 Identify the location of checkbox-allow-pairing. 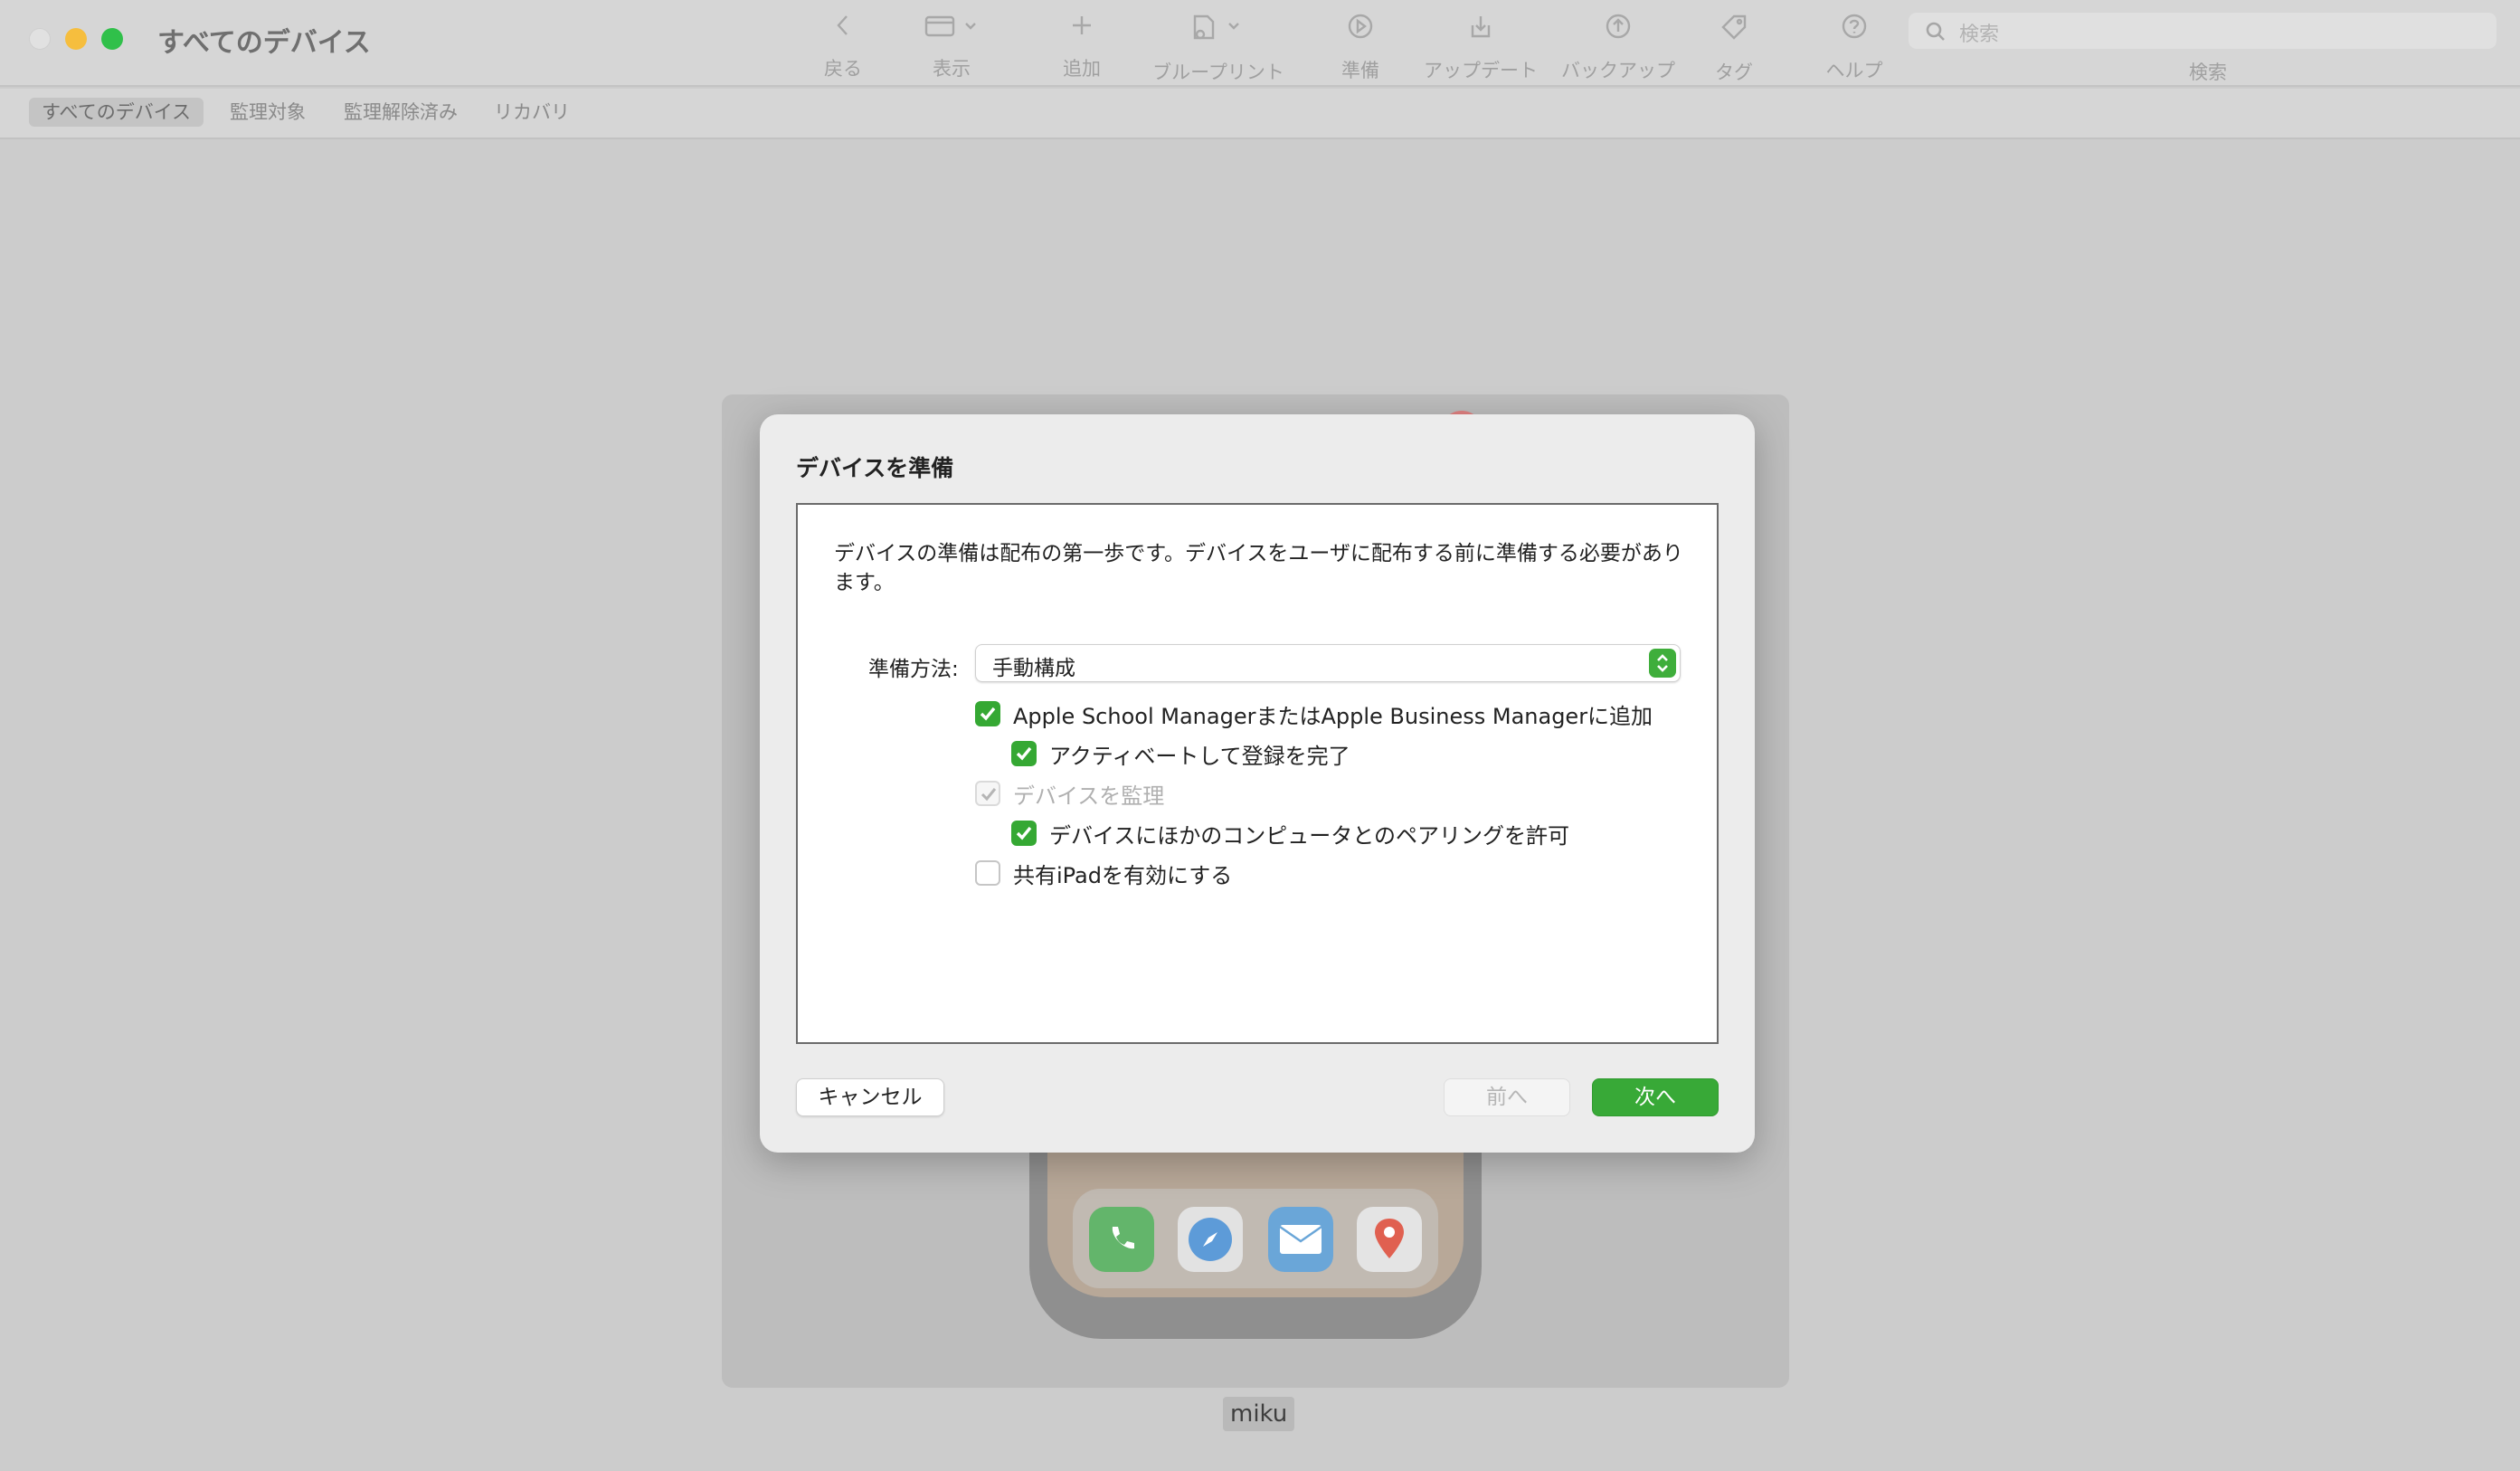
(1024, 833).